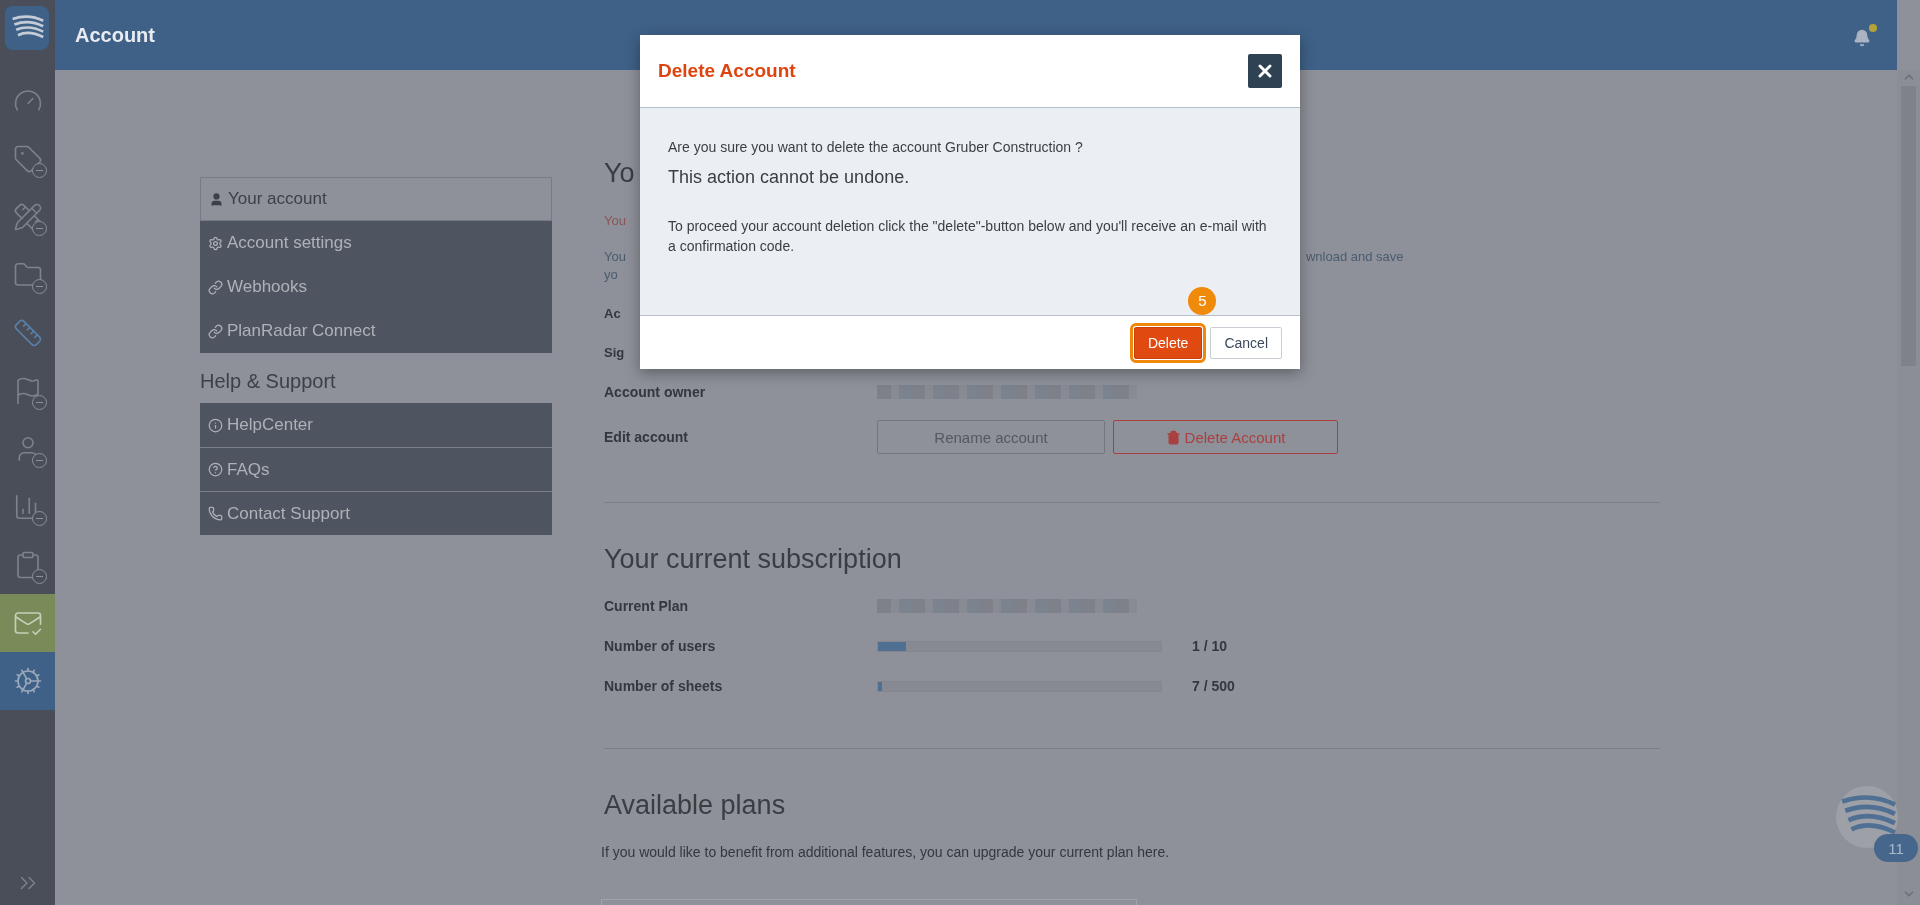  Describe the element at coordinates (646, 437) in the screenshot. I see `field-label: Edit account` at that location.